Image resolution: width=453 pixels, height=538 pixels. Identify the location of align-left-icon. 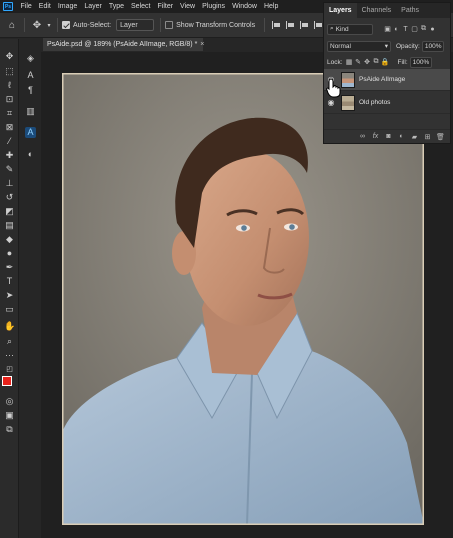
(276, 25).